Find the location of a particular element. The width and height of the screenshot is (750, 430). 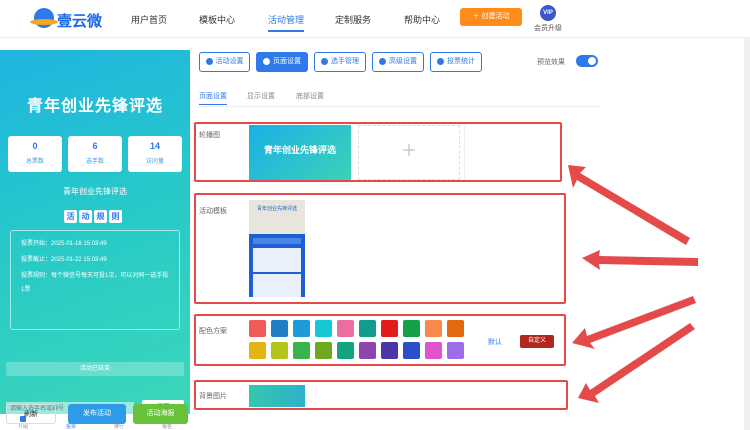

arrow-carousel is located at coordinates (629, 205).